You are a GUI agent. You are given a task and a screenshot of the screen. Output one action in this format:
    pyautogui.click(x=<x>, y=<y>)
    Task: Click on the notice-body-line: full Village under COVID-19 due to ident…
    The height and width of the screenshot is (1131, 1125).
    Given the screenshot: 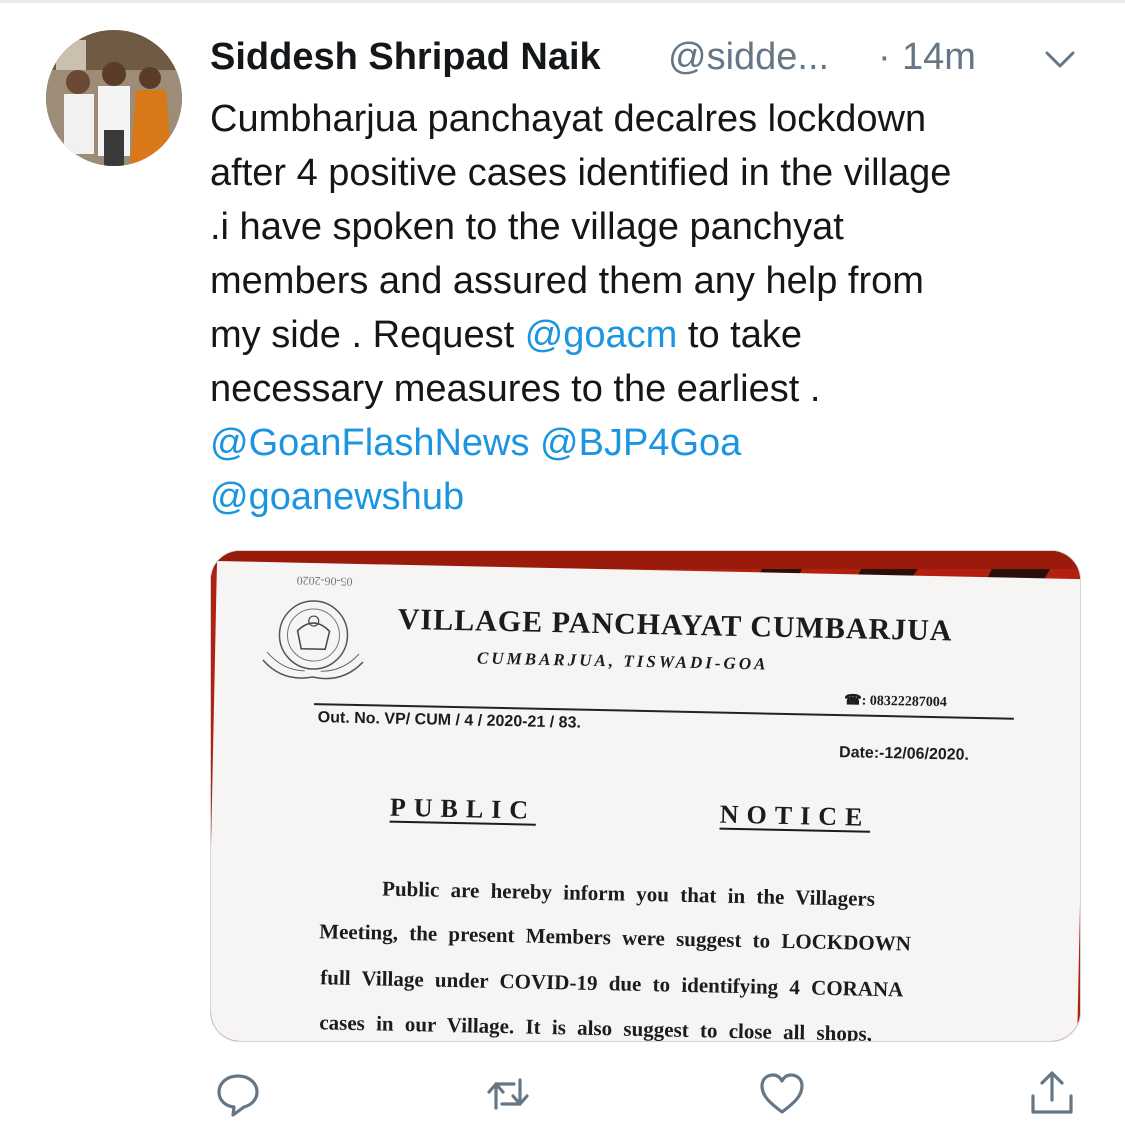 What is the action you would take?
    pyautogui.click(x=612, y=983)
    